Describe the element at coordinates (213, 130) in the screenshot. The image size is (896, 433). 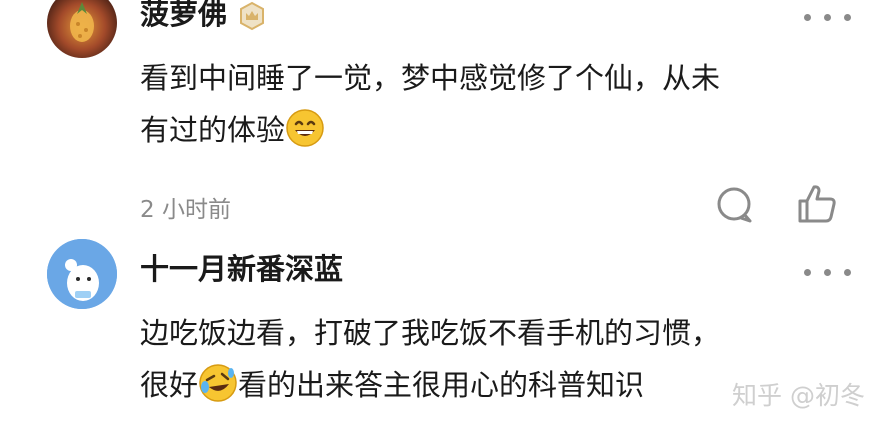
I see `comment-text-line-2-text: 有过的体验` at that location.